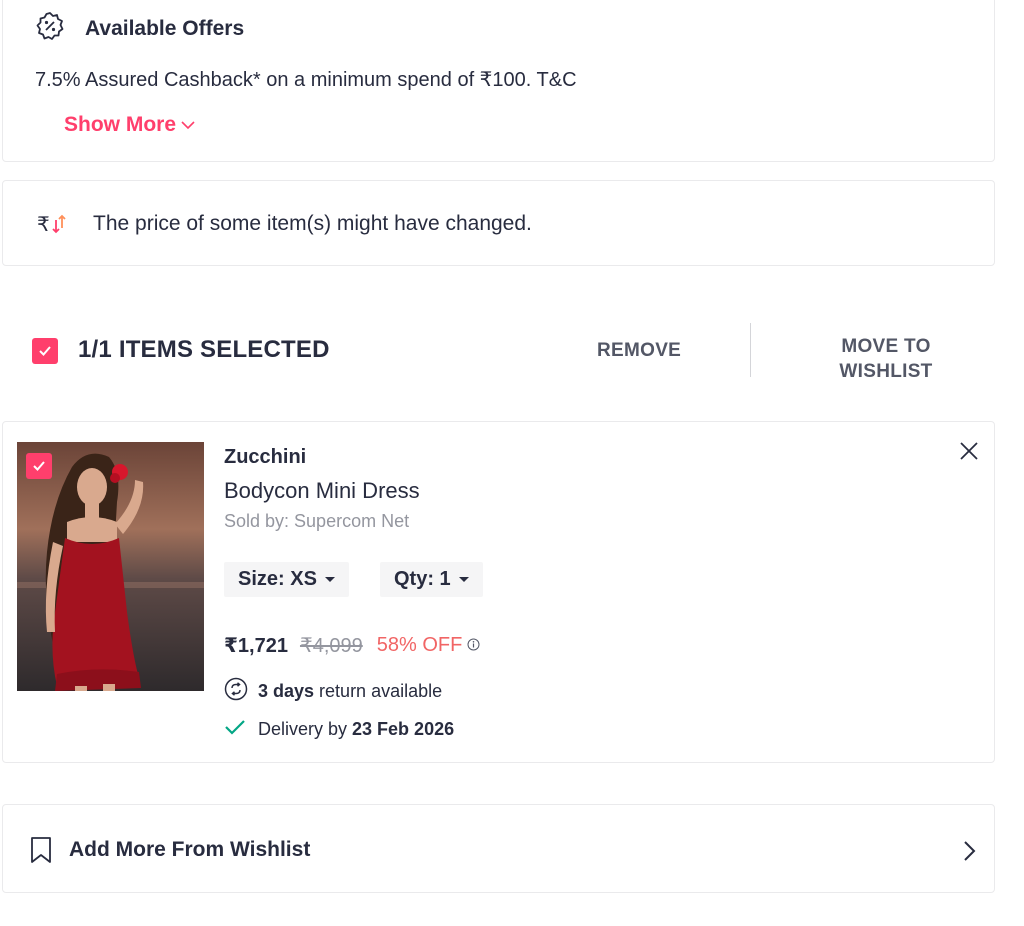 Image resolution: width=1024 pixels, height=926 pixels. I want to click on move-to-wishlist-button: MOVE TO WISHLIST, so click(886, 359).